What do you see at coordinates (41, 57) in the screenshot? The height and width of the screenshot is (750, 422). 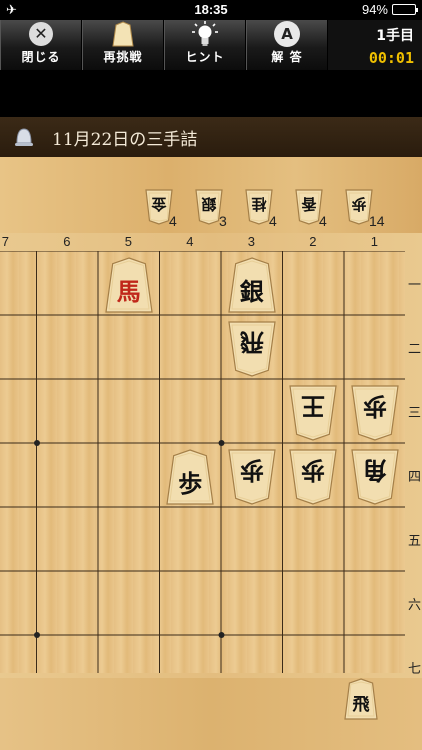 I see `quit-label: 閉じる` at bounding box center [41, 57].